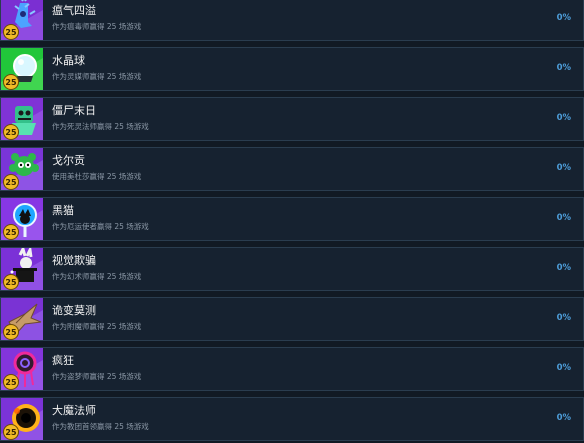 This screenshot has height=443, width=584. What do you see at coordinates (97, 26) in the screenshot?
I see `achievement-description: 作为瘟毒师赢得 25 场游戏` at bounding box center [97, 26].